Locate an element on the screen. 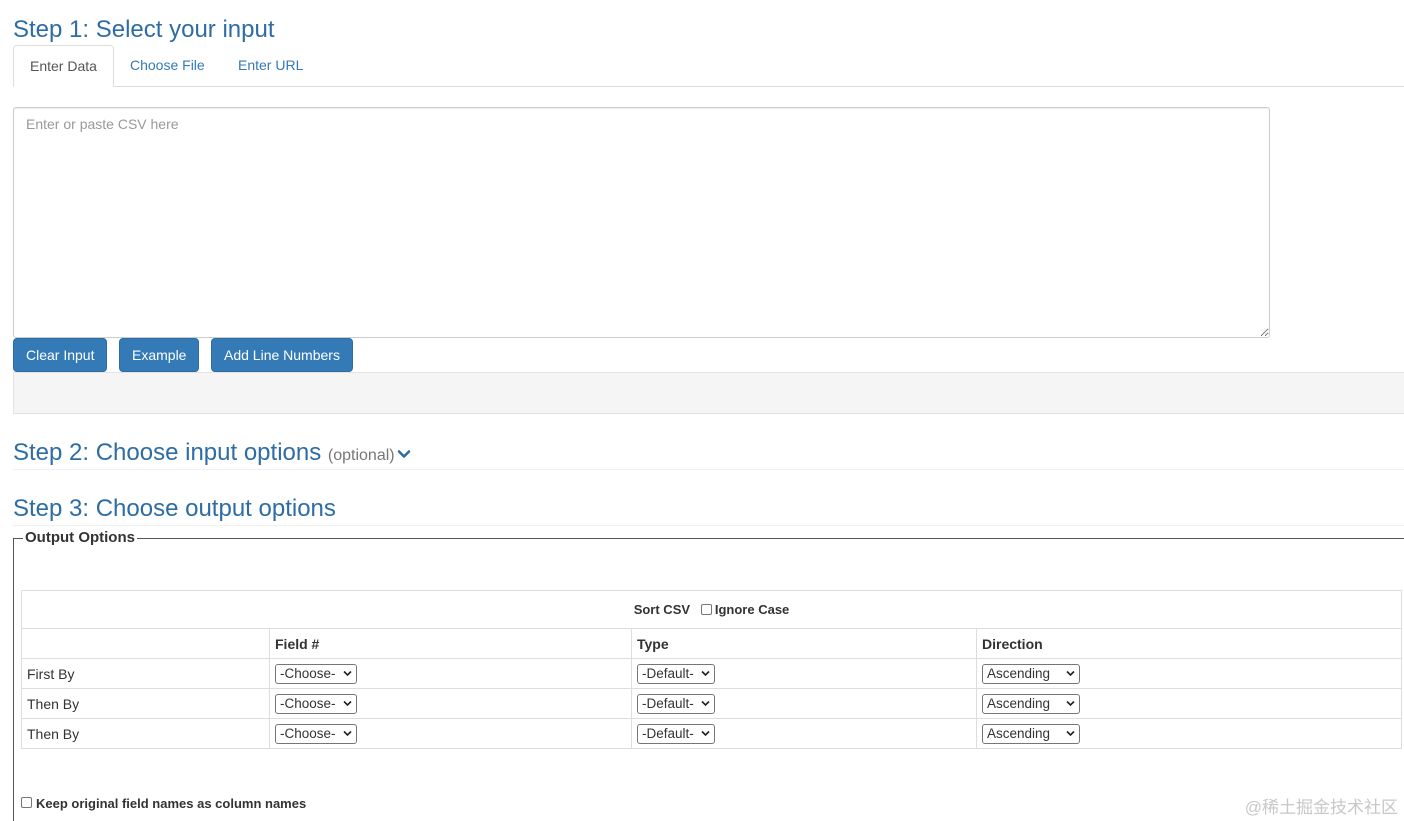 The image size is (1404, 821). optional-label: (optional) is located at coordinates (361, 455).